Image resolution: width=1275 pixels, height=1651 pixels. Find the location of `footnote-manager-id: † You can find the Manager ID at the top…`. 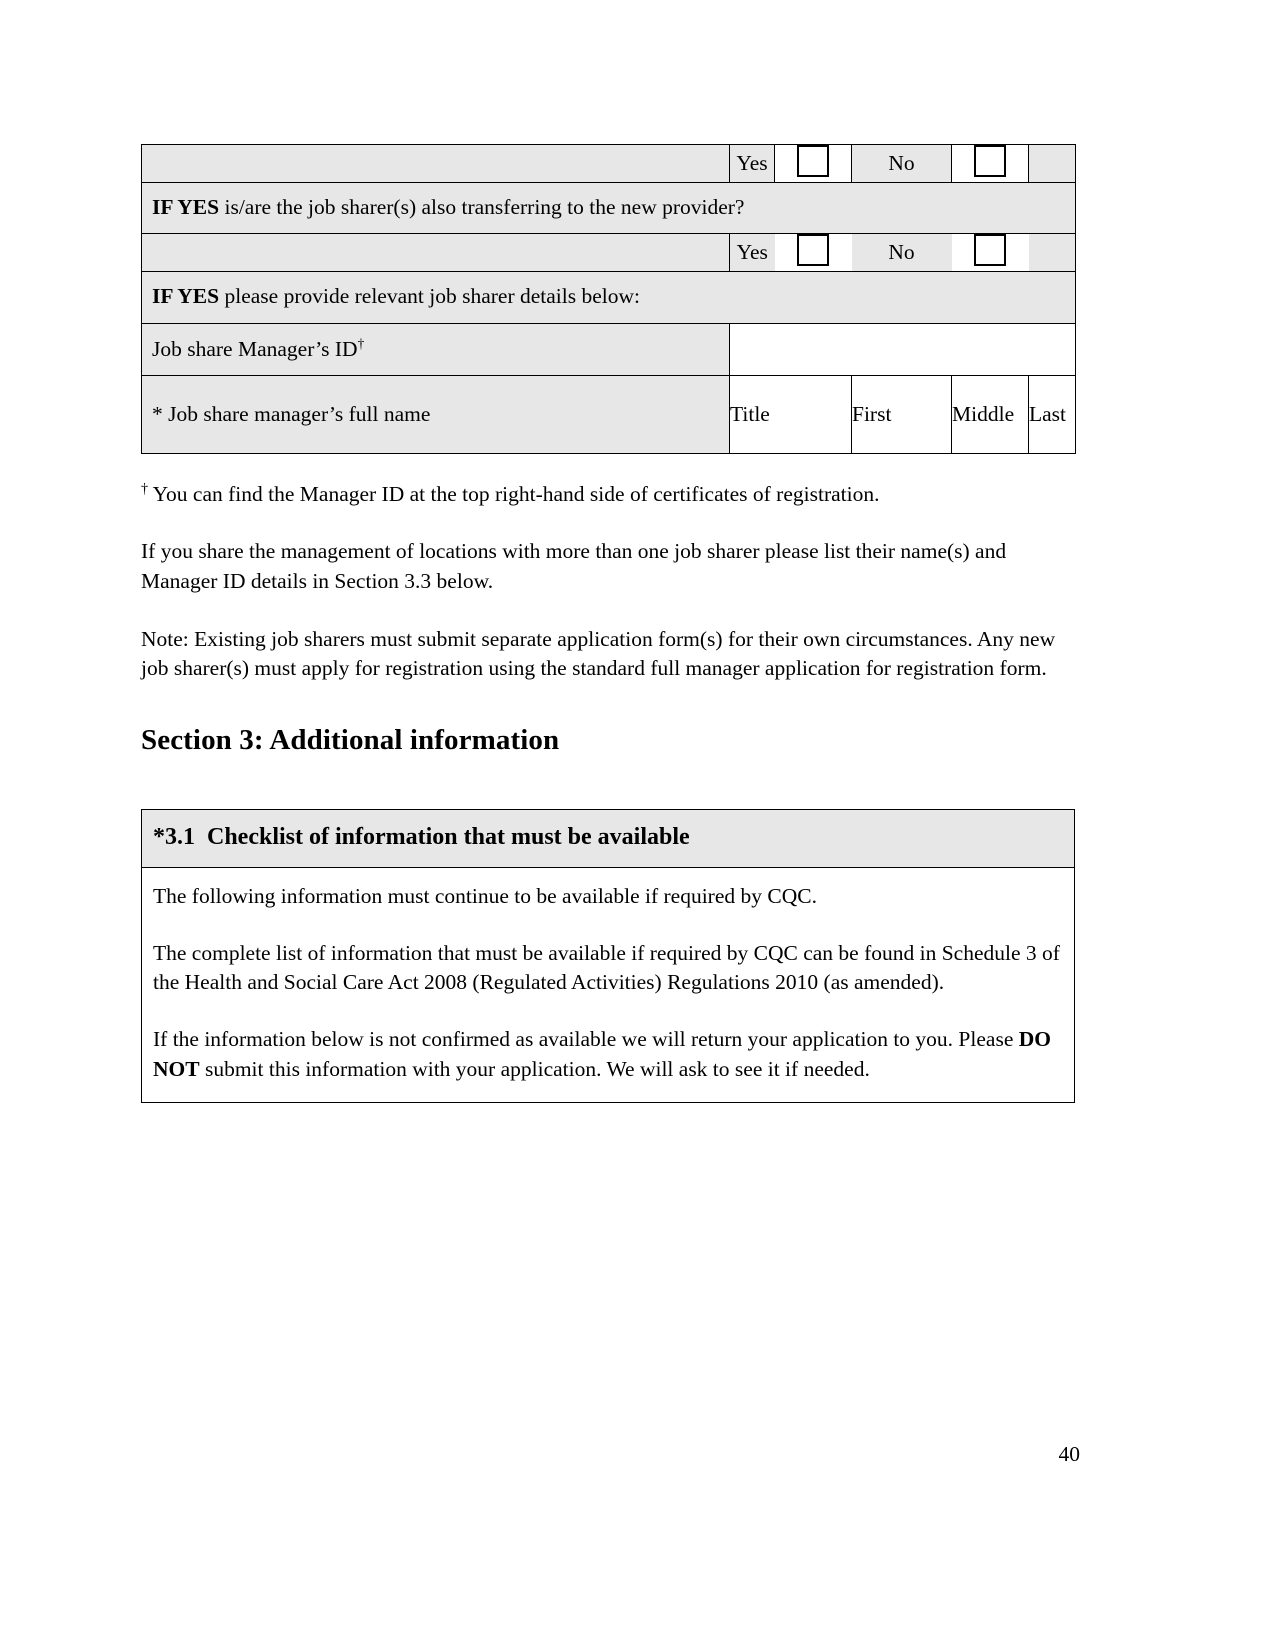

footnote-manager-id: † You can find the Manager ID at the top… is located at coordinates (608, 495).